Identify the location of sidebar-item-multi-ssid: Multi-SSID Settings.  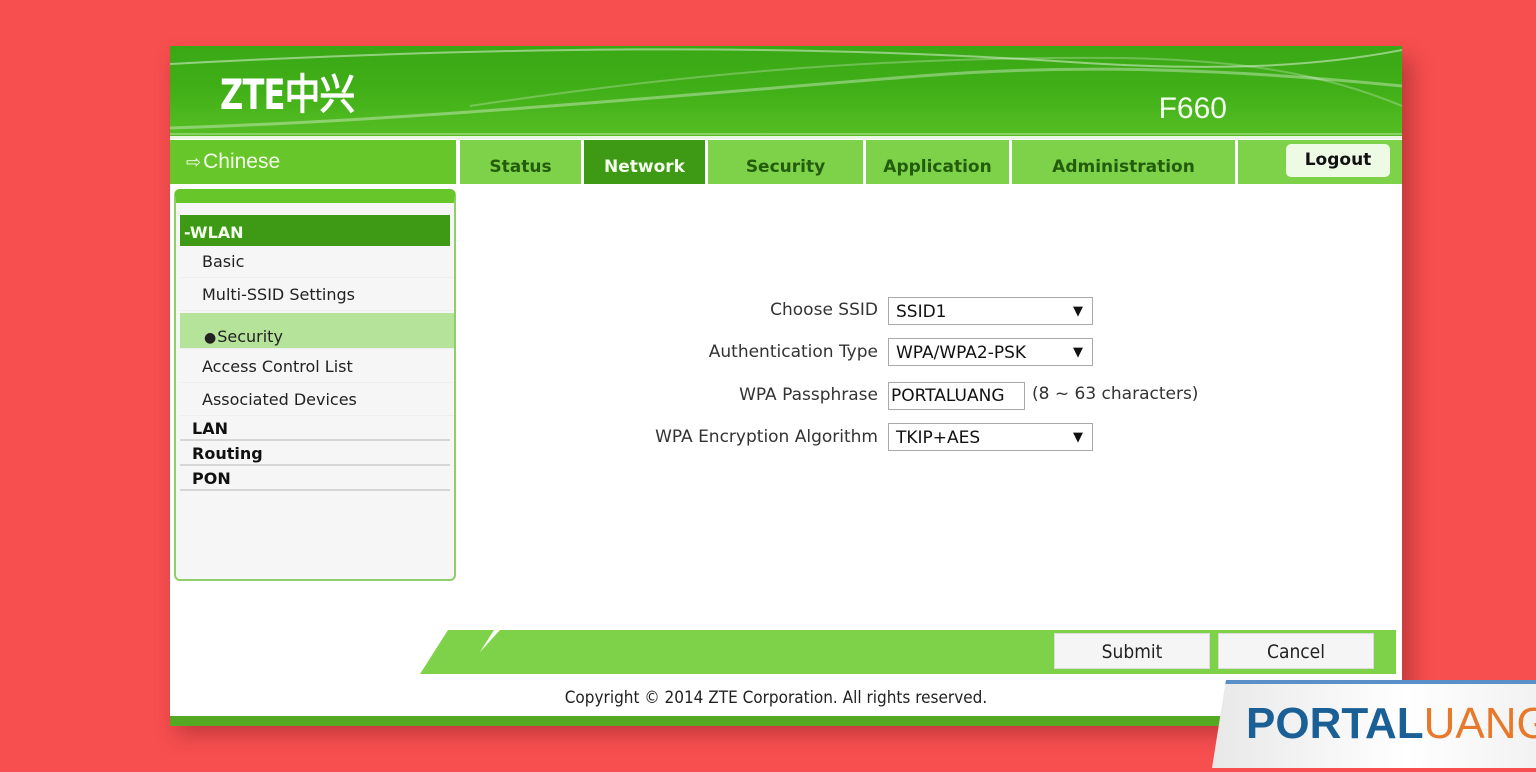
(317, 295).